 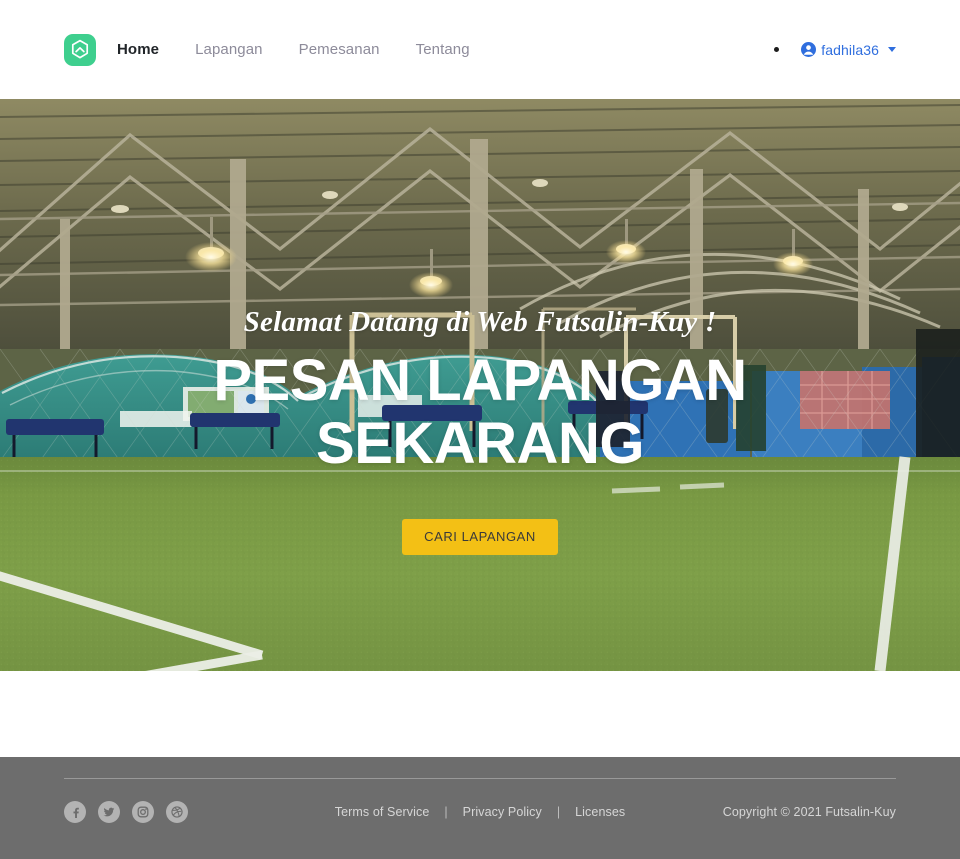 I want to click on hexagon-logo-icon, so click(x=80, y=49).